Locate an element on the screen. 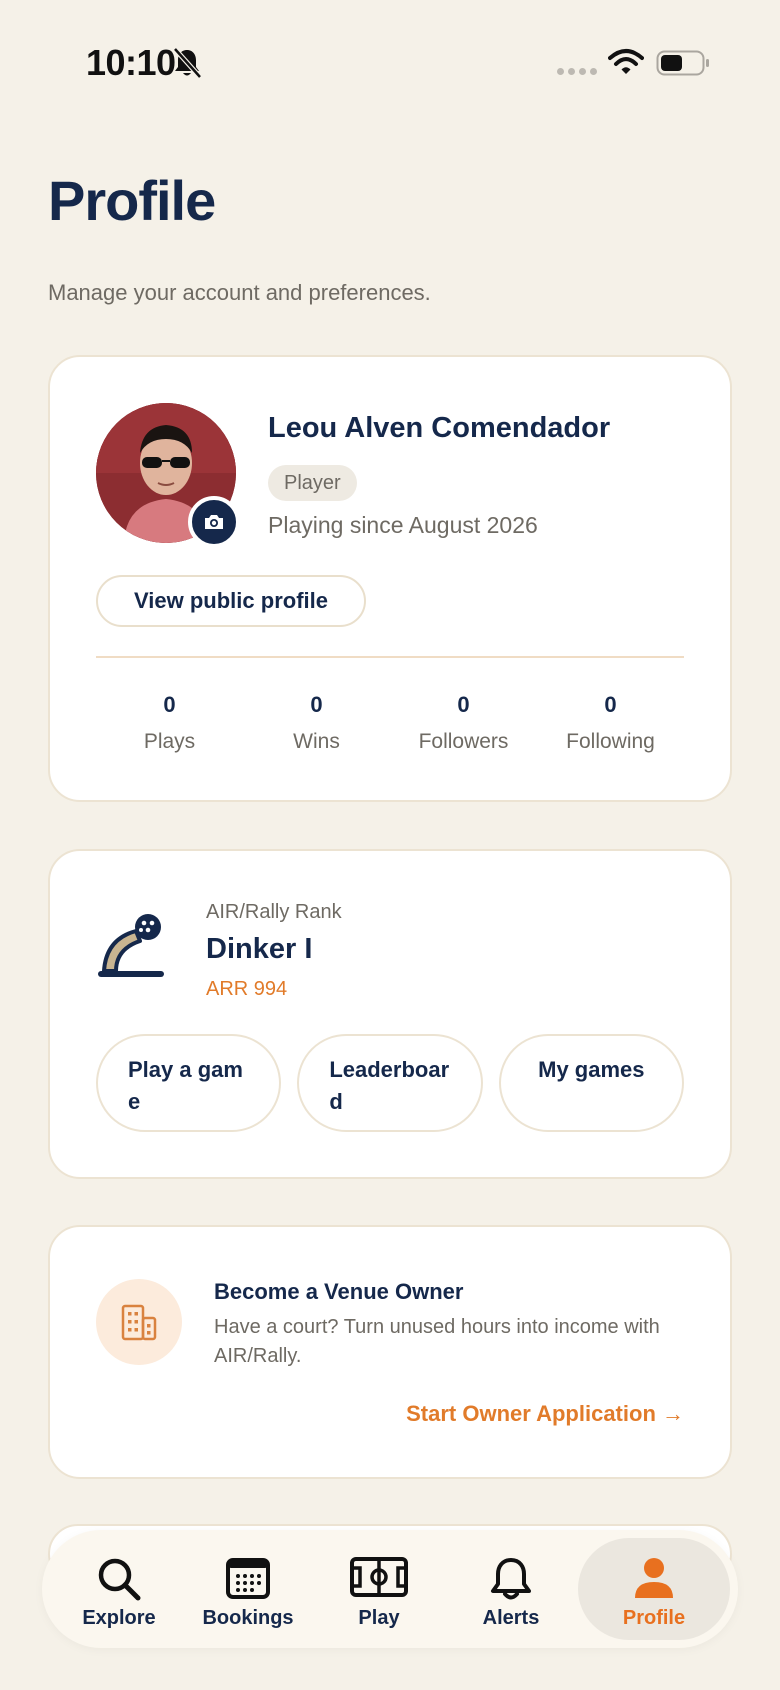  rank-actions: Play a game Leaderboard My games is located at coordinates (390, 1083).